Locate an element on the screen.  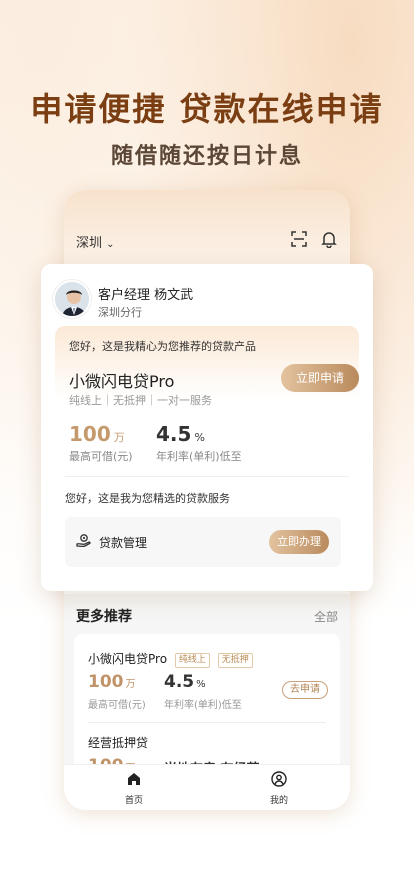
list-item-amount: 100万 is located at coordinates (112, 682).